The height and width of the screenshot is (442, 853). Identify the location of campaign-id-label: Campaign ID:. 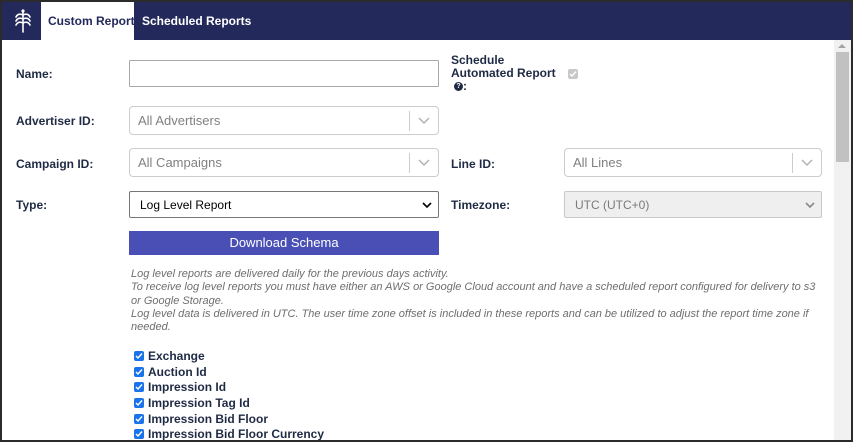
(55, 164).